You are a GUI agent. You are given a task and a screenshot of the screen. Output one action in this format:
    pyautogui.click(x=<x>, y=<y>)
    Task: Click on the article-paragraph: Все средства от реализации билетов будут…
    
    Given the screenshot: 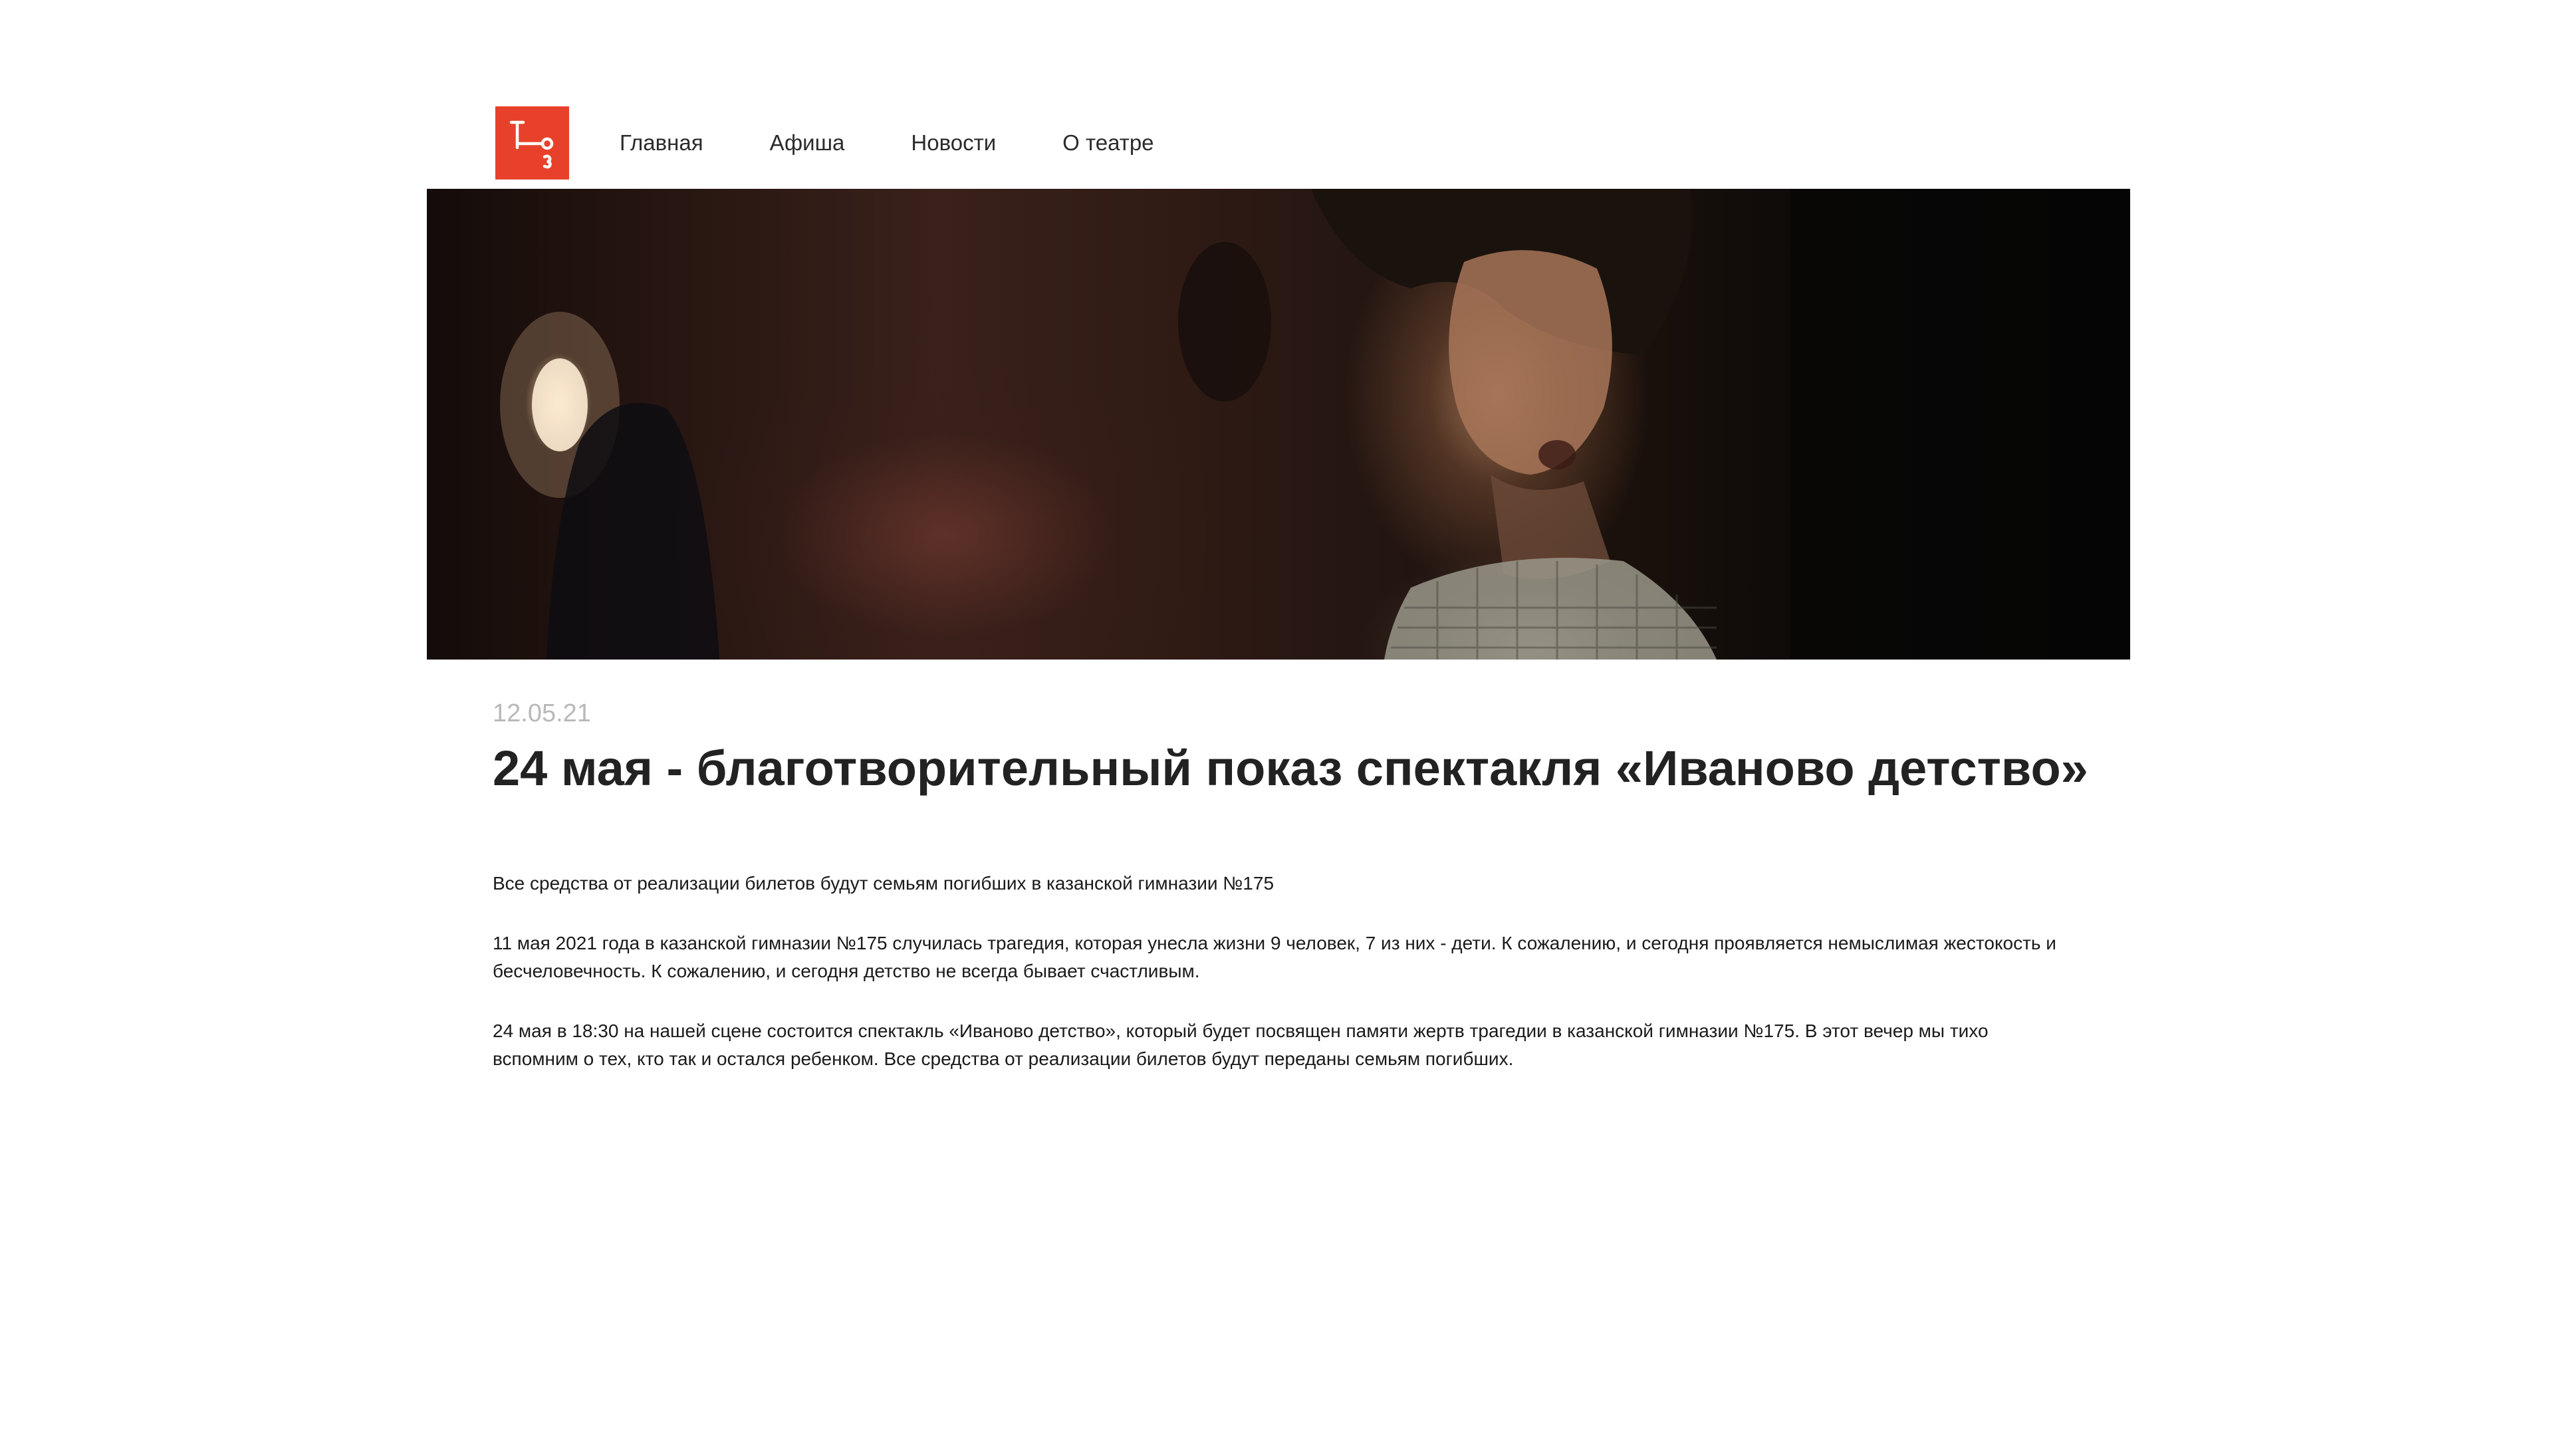 What is the action you would take?
    pyautogui.click(x=884, y=883)
    